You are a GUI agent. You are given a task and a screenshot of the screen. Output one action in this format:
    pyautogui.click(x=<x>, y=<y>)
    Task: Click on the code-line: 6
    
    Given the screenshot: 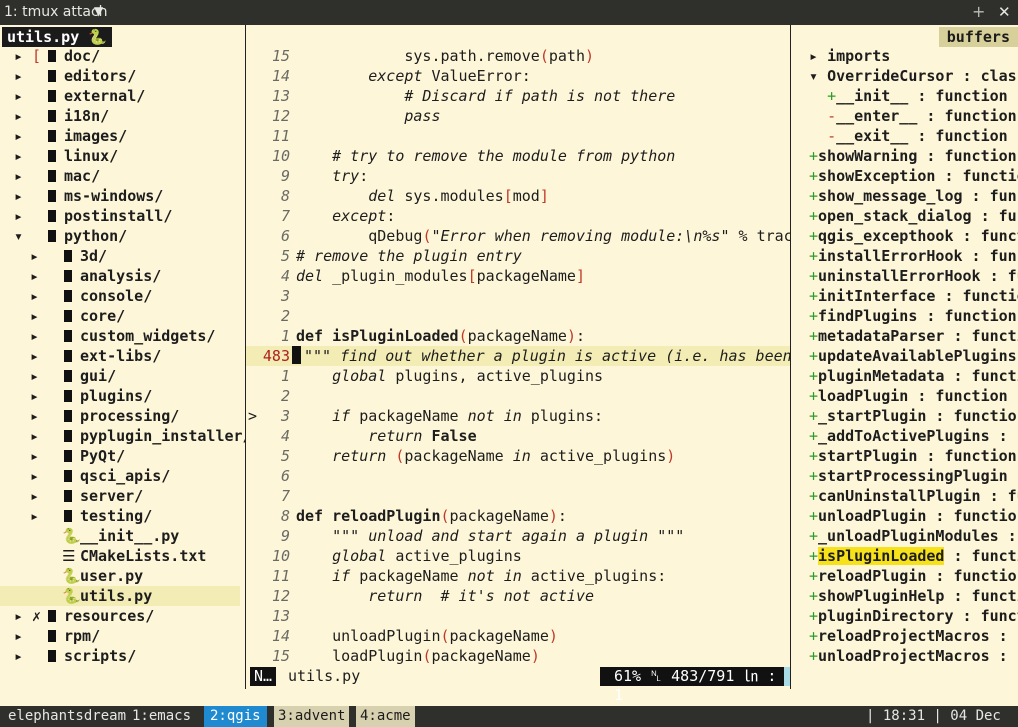 What is the action you would take?
    pyautogui.click(x=518, y=476)
    